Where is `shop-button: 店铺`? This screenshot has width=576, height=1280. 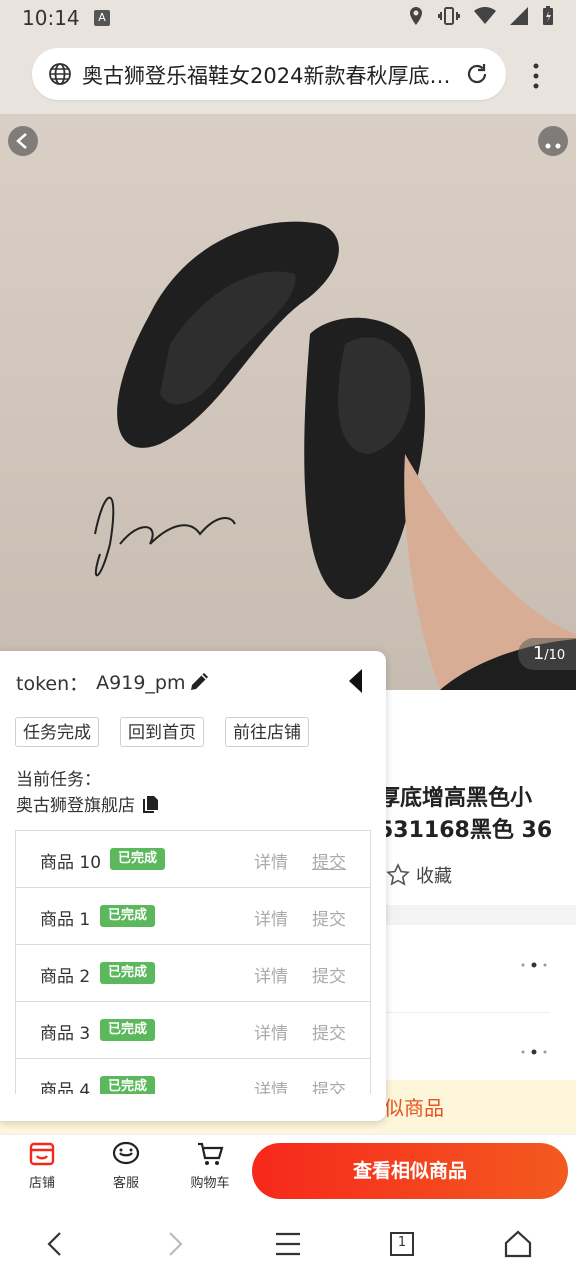 shop-button: 店铺 is located at coordinates (42, 1165).